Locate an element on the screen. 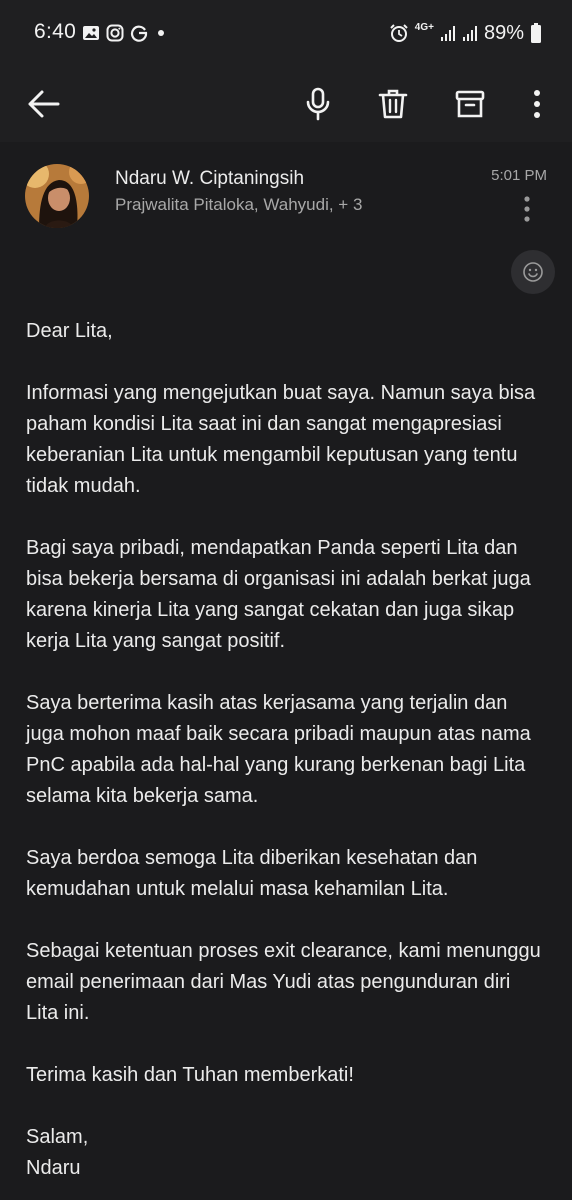  alarm-icon is located at coordinates (399, 33).